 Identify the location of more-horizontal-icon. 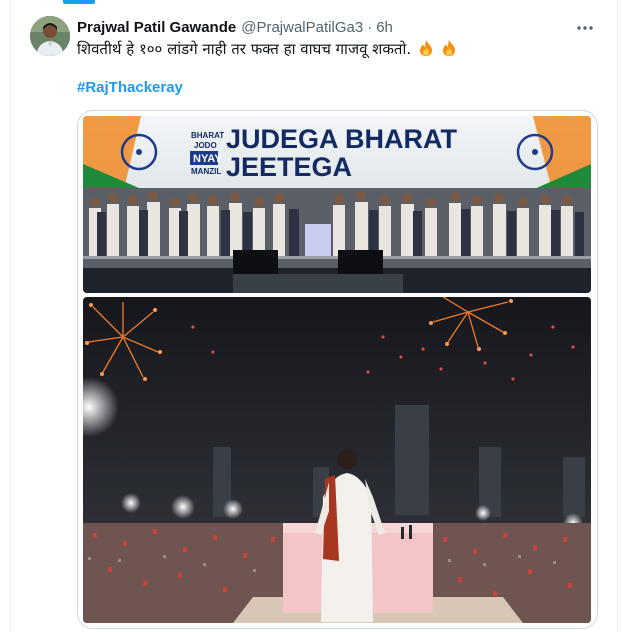
(585, 28).